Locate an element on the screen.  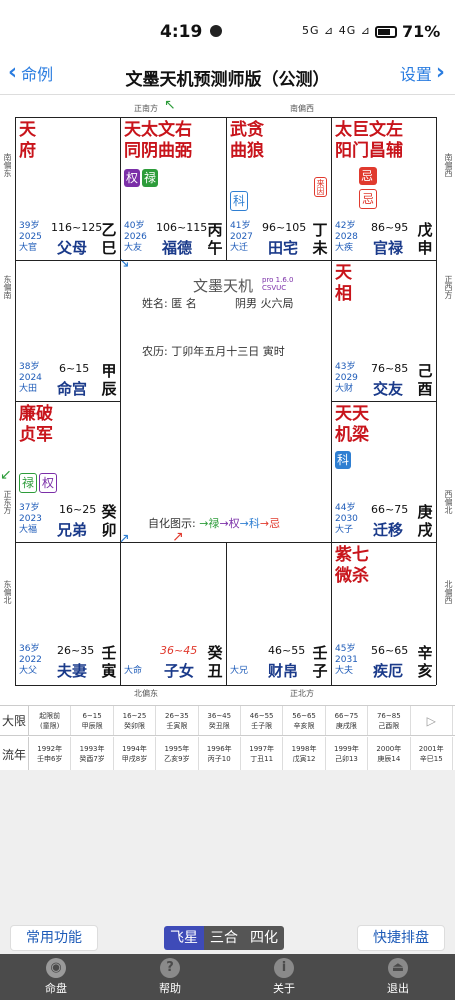
palace-name: 田宅 is located at coordinates (283, 248).